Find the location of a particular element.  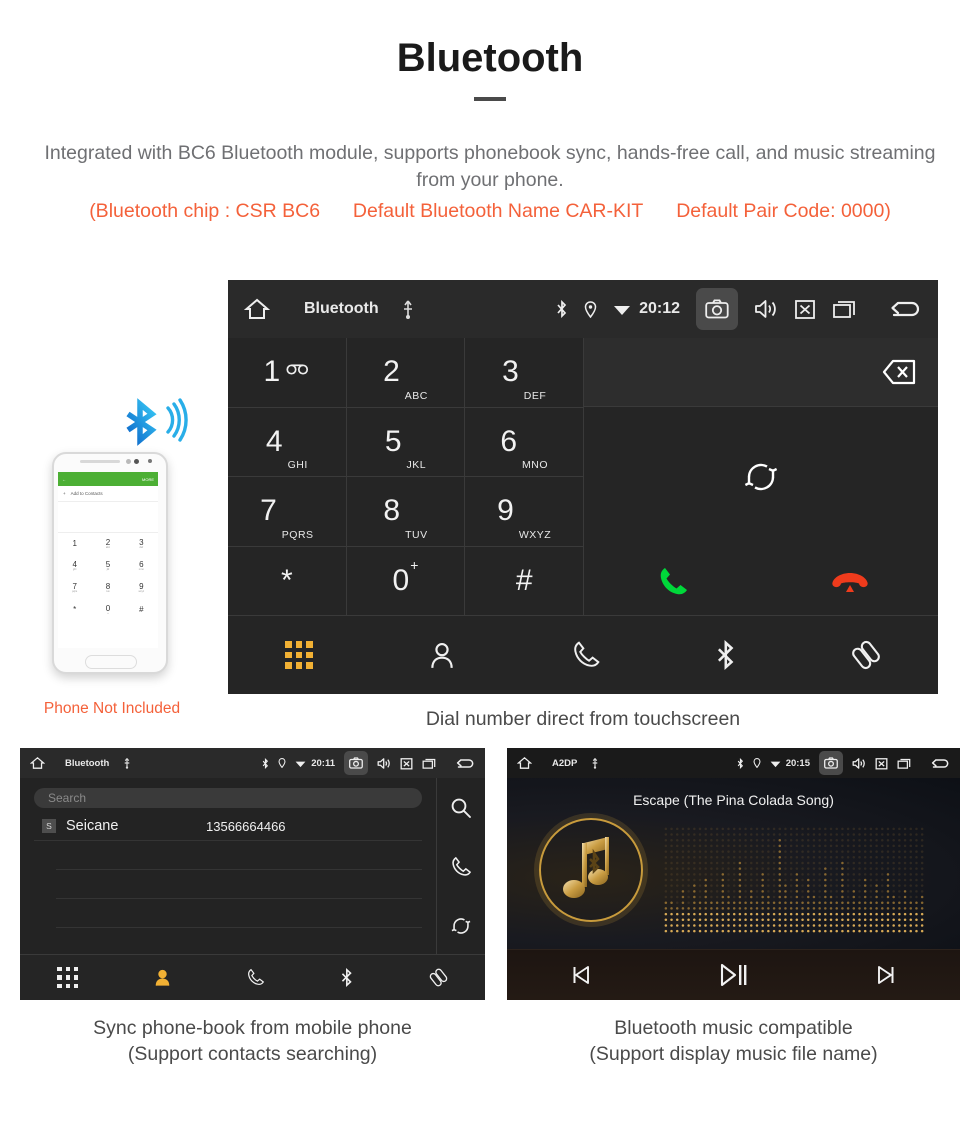

key-hash: # is located at coordinates (524, 581).